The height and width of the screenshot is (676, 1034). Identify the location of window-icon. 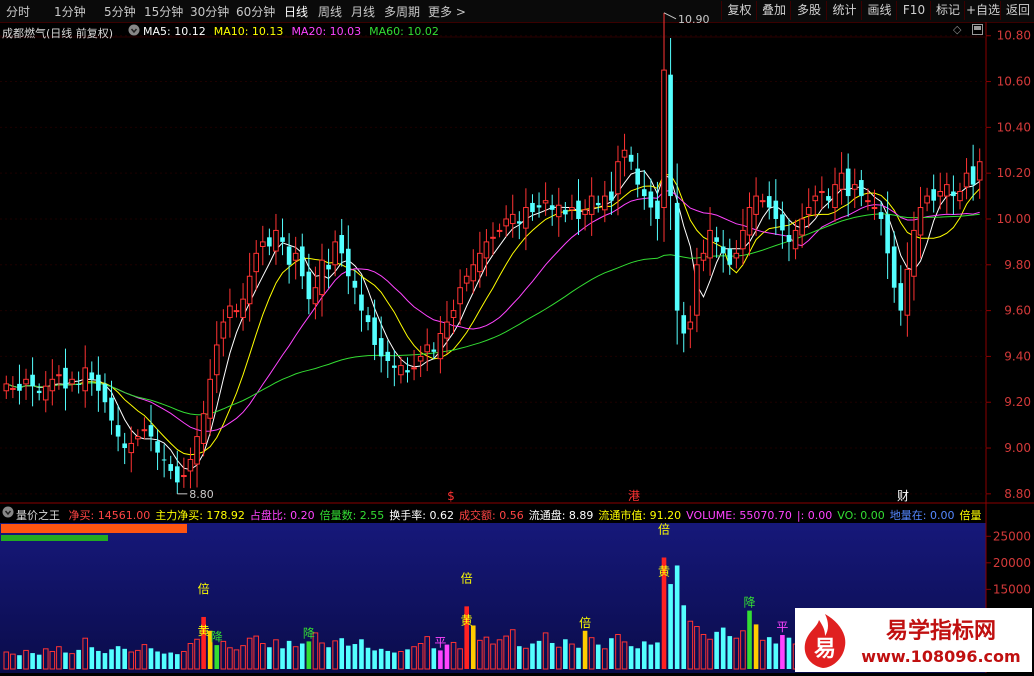
(977, 29).